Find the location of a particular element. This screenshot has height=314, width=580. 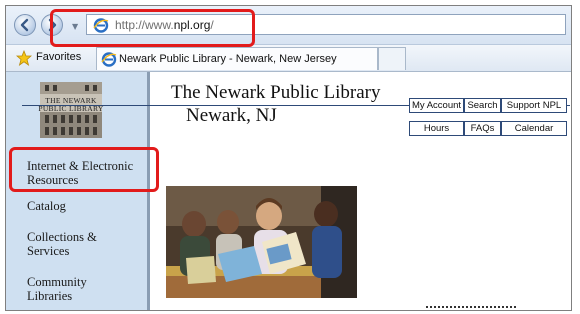

page-title: The Newark Public Library is located at coordinates (276, 92).